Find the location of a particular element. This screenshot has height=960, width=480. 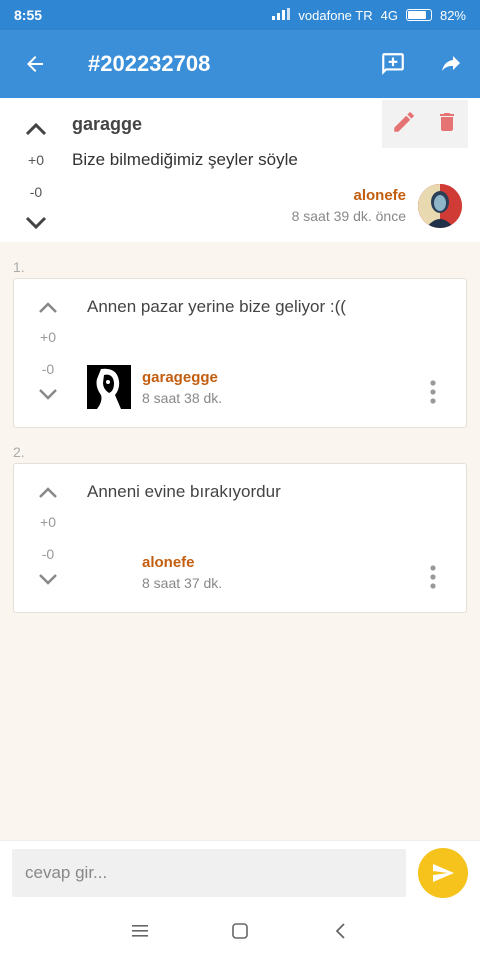

trash-icon is located at coordinates (447, 121).